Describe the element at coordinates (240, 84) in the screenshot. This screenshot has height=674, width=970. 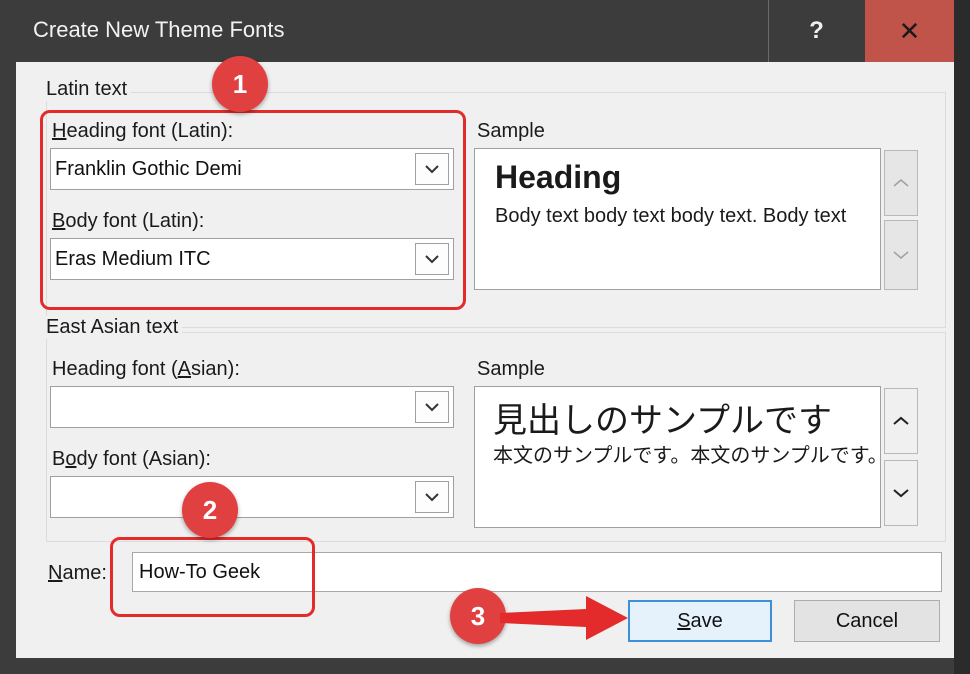
I see `step-1-badge: 1` at that location.